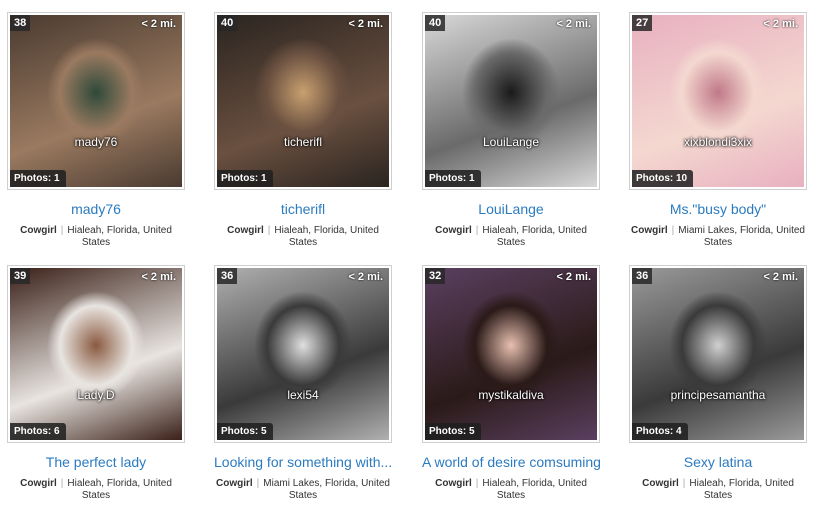  I want to click on age-badge: 27, so click(642, 23).